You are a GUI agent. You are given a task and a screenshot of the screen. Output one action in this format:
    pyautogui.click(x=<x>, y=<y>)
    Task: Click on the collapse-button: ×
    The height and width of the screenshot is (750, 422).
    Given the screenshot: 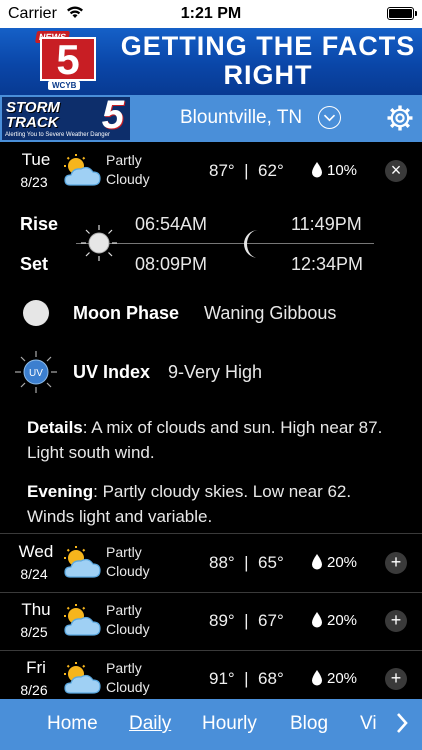 What is the action you would take?
    pyautogui.click(x=396, y=171)
    